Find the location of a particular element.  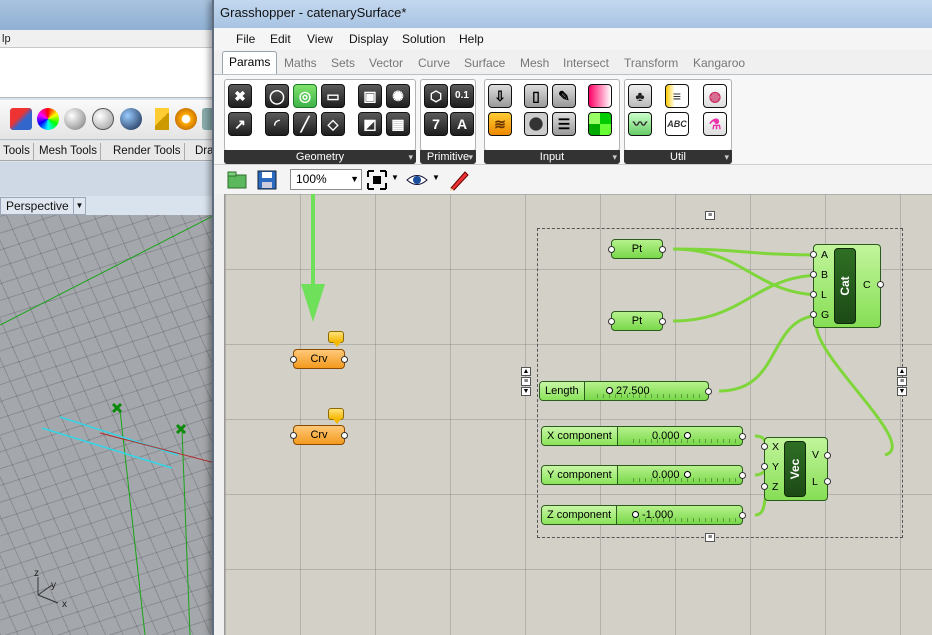

gear-icon is located at coordinates (186, 119).